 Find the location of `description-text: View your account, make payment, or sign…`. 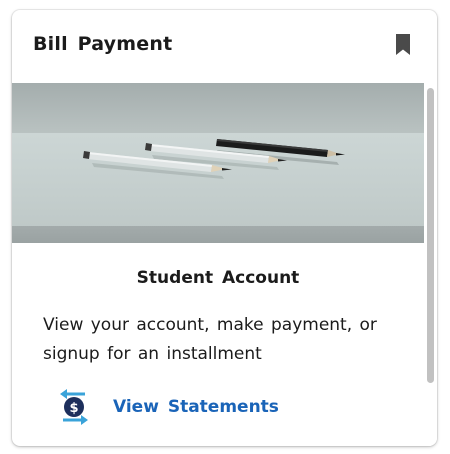

description-text: View your account, make payment, or sign… is located at coordinates (210, 339).